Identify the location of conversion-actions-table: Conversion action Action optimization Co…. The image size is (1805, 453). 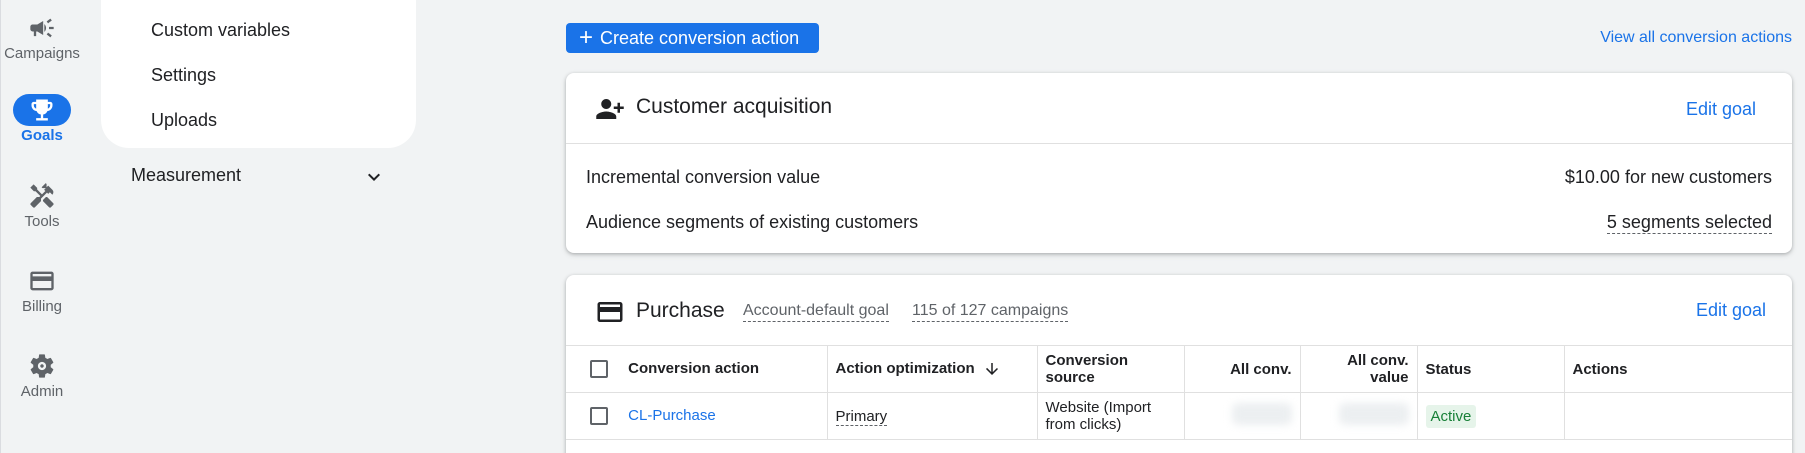
(1179, 392).